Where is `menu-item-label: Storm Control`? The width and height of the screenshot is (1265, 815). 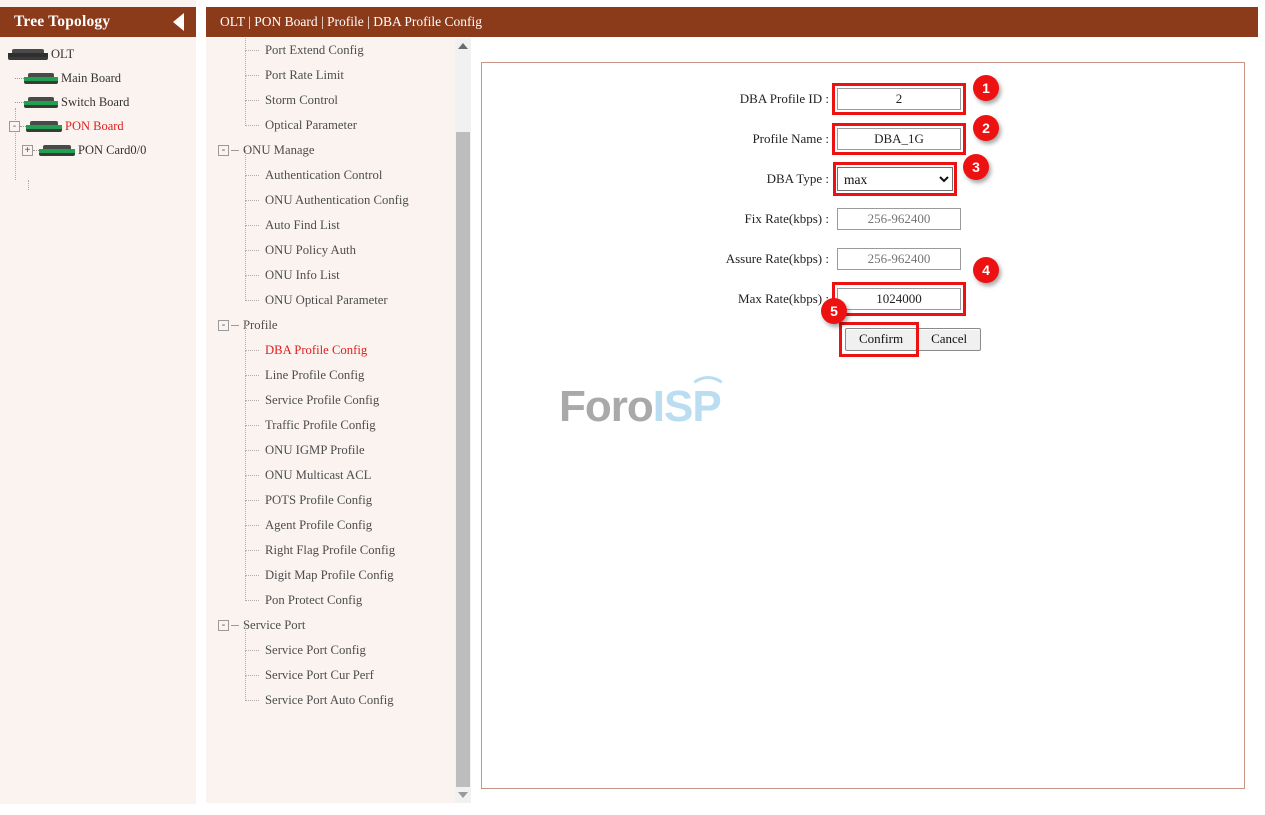 menu-item-label: Storm Control is located at coordinates (301, 100).